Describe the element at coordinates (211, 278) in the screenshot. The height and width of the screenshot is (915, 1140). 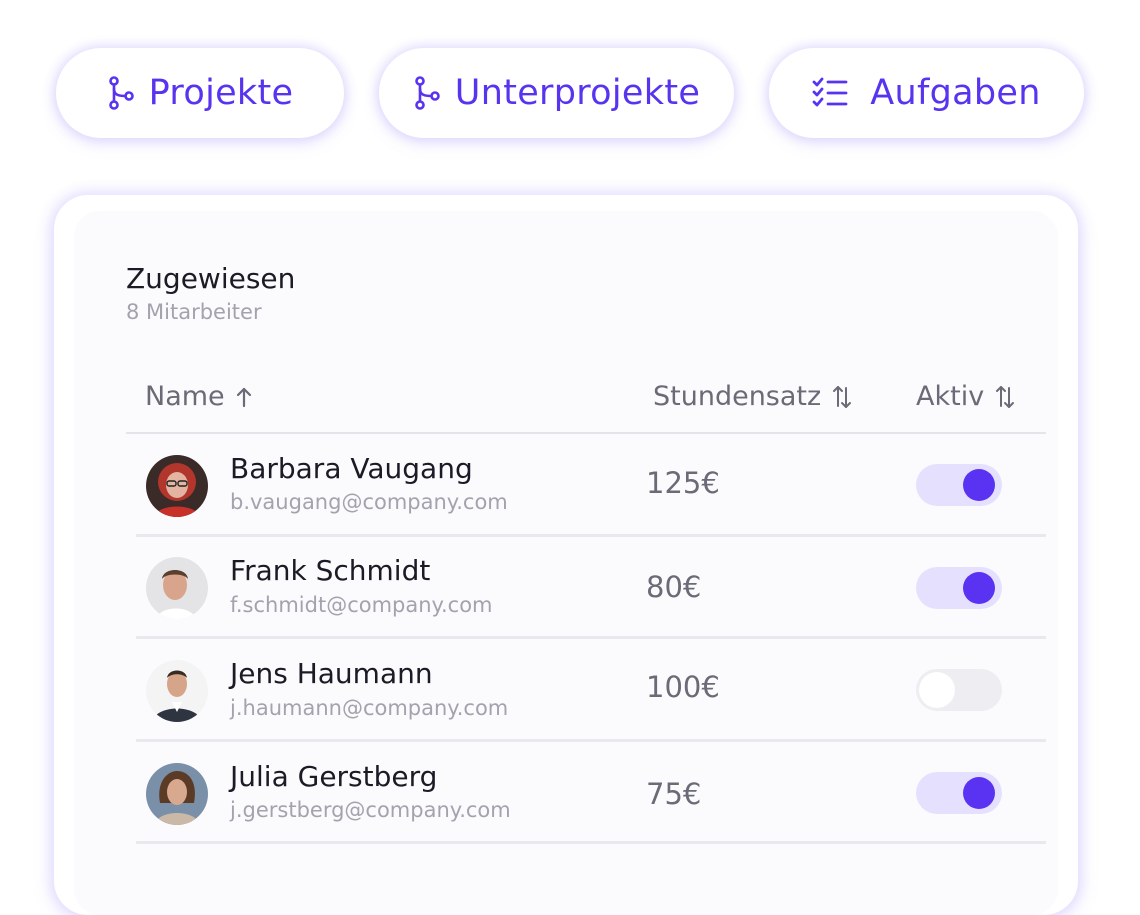
I see `card-title: Zugewiesen` at that location.